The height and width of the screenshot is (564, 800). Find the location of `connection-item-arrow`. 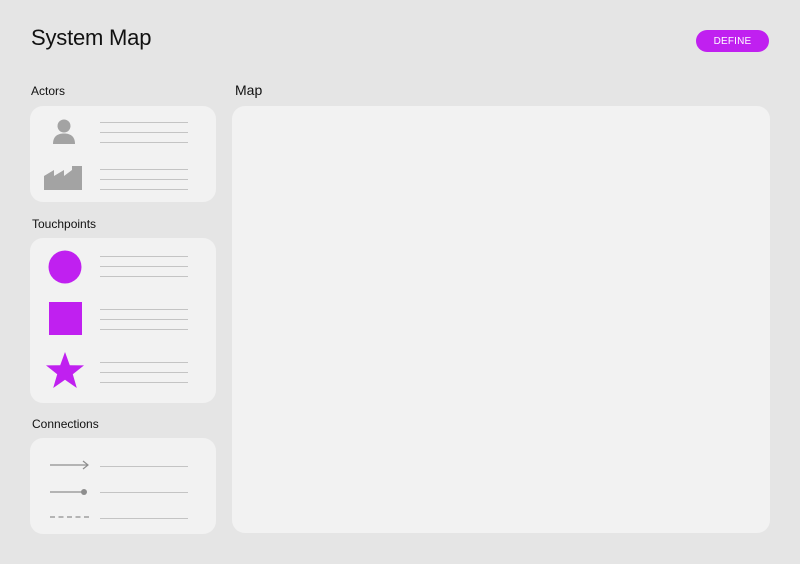

connection-item-arrow is located at coordinates (123, 465).